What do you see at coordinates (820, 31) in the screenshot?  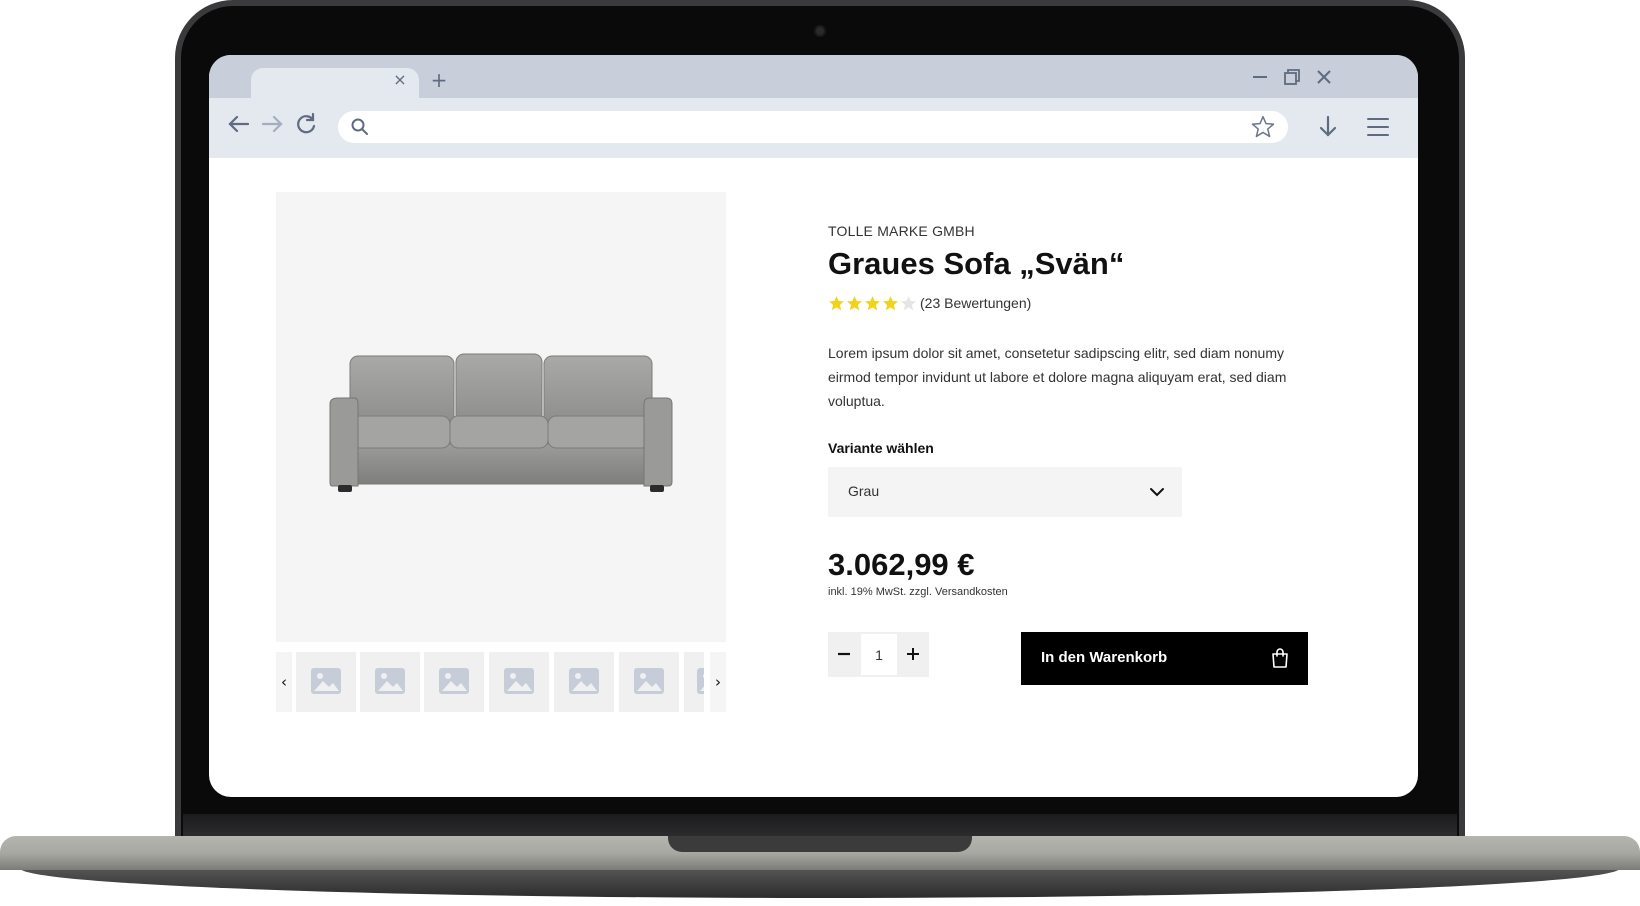 I see `camera` at bounding box center [820, 31].